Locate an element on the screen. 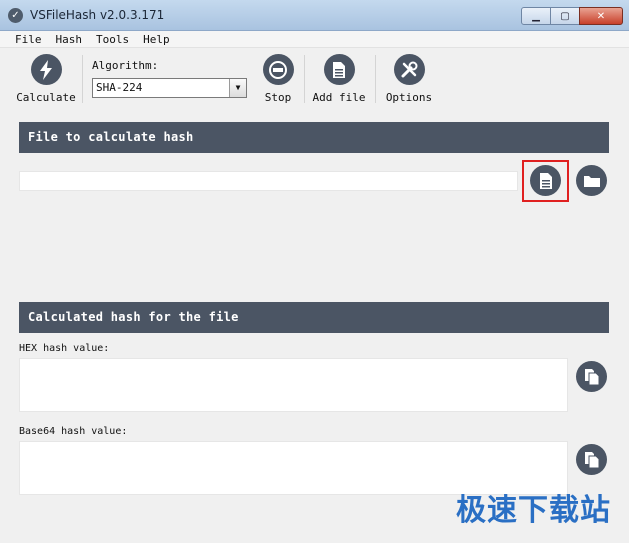 This screenshot has width=629, height=543. minimize-icon: ▁ is located at coordinates (536, 16).